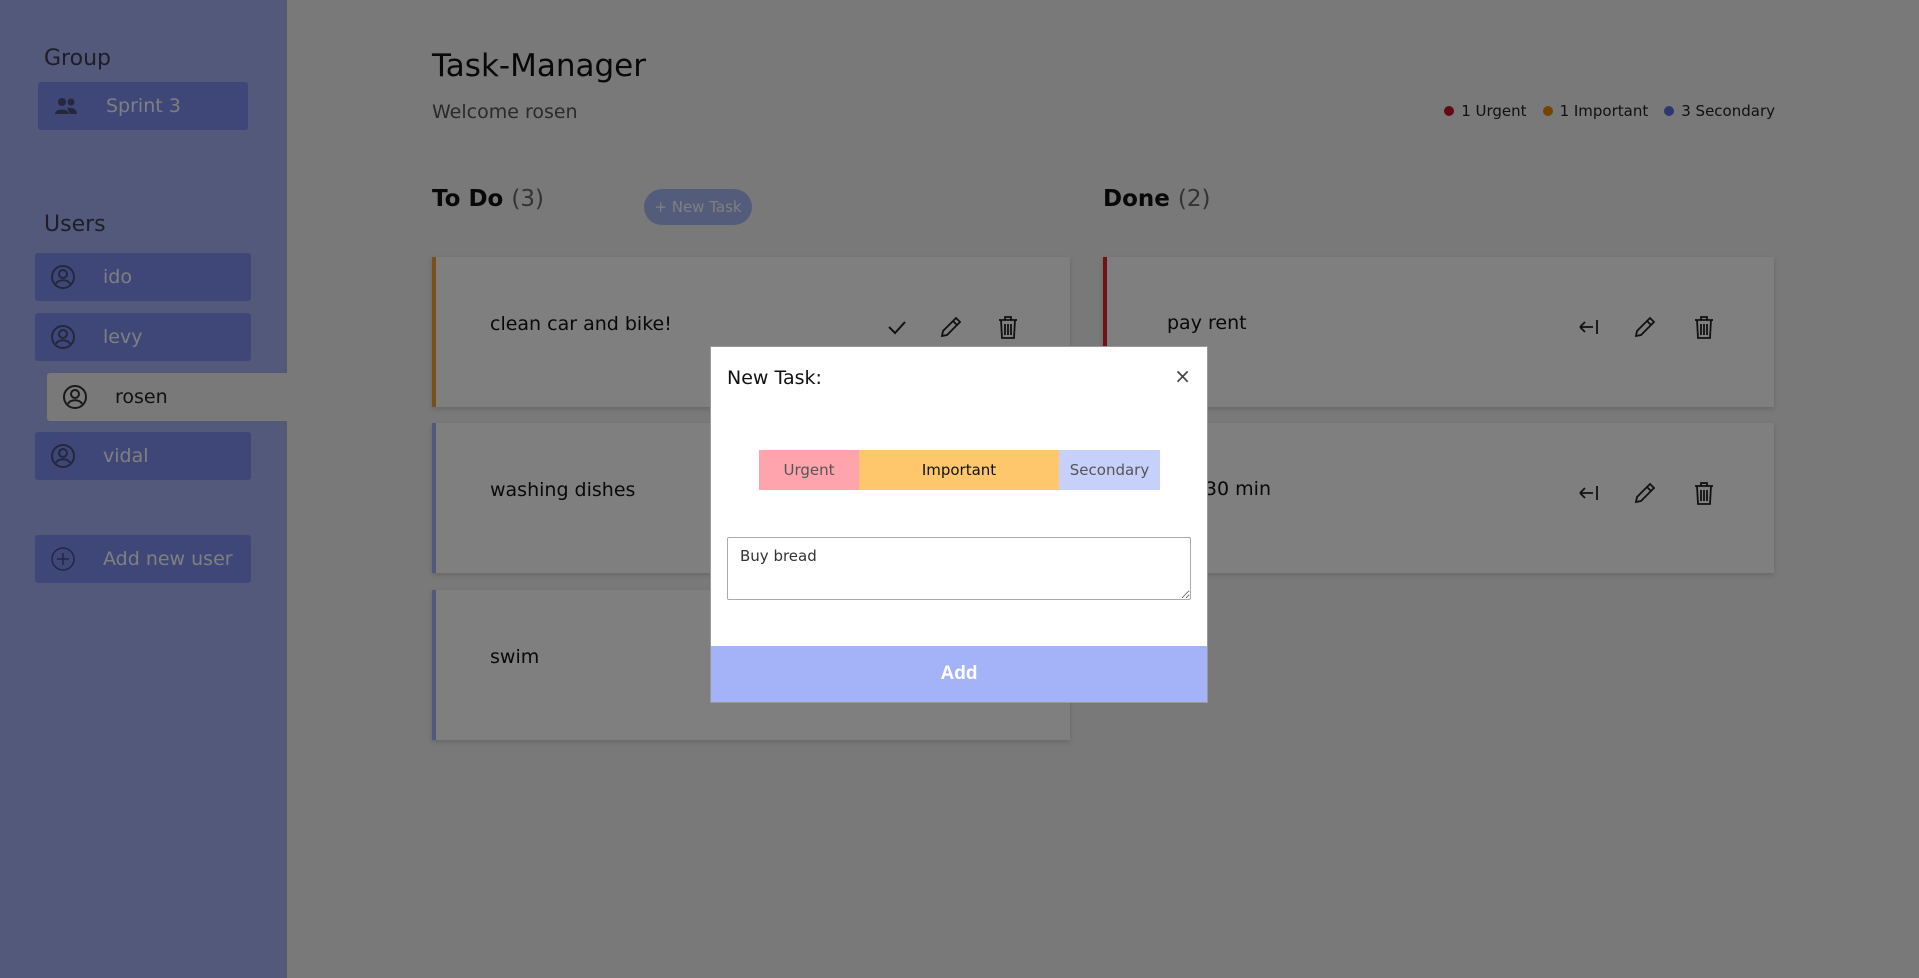  What do you see at coordinates (959, 674) in the screenshot?
I see `add-task-button: Add` at bounding box center [959, 674].